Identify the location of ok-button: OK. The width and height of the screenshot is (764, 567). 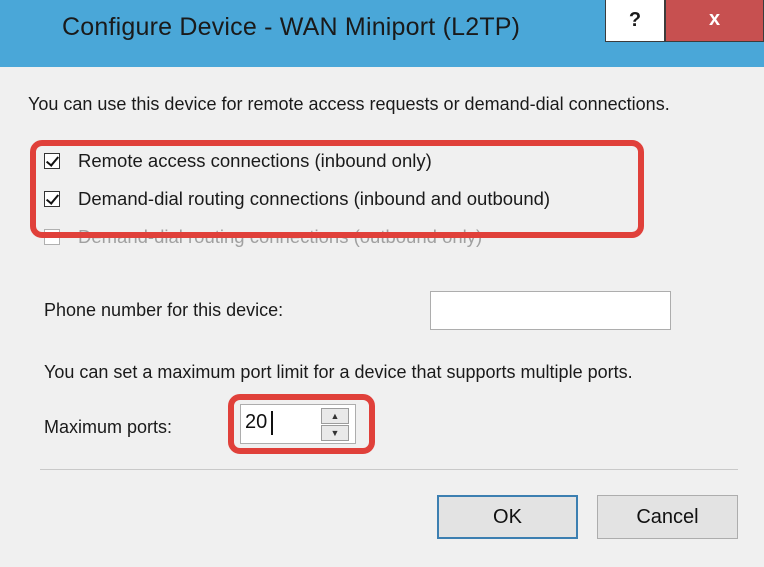
(507, 517).